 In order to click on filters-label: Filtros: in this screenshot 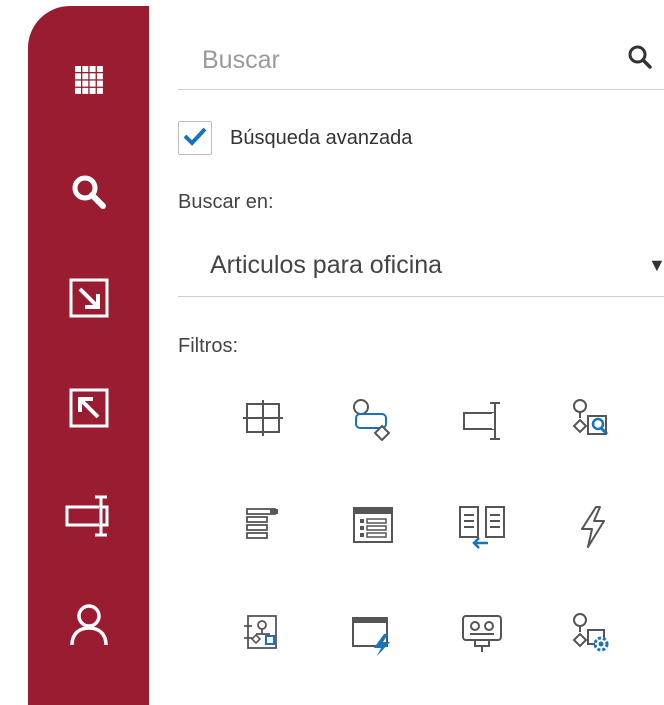, I will do `click(208, 346)`.